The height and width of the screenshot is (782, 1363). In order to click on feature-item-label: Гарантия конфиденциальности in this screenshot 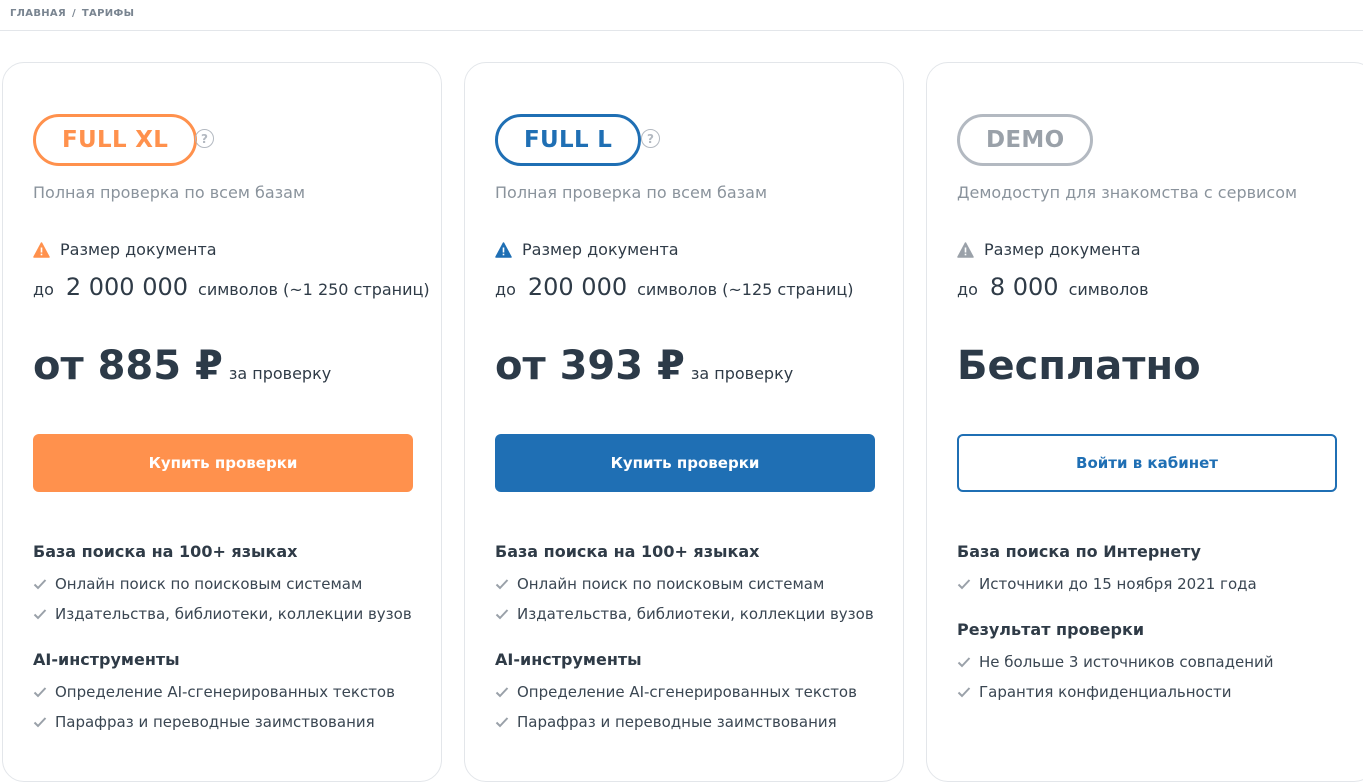, I will do `click(1105, 692)`.